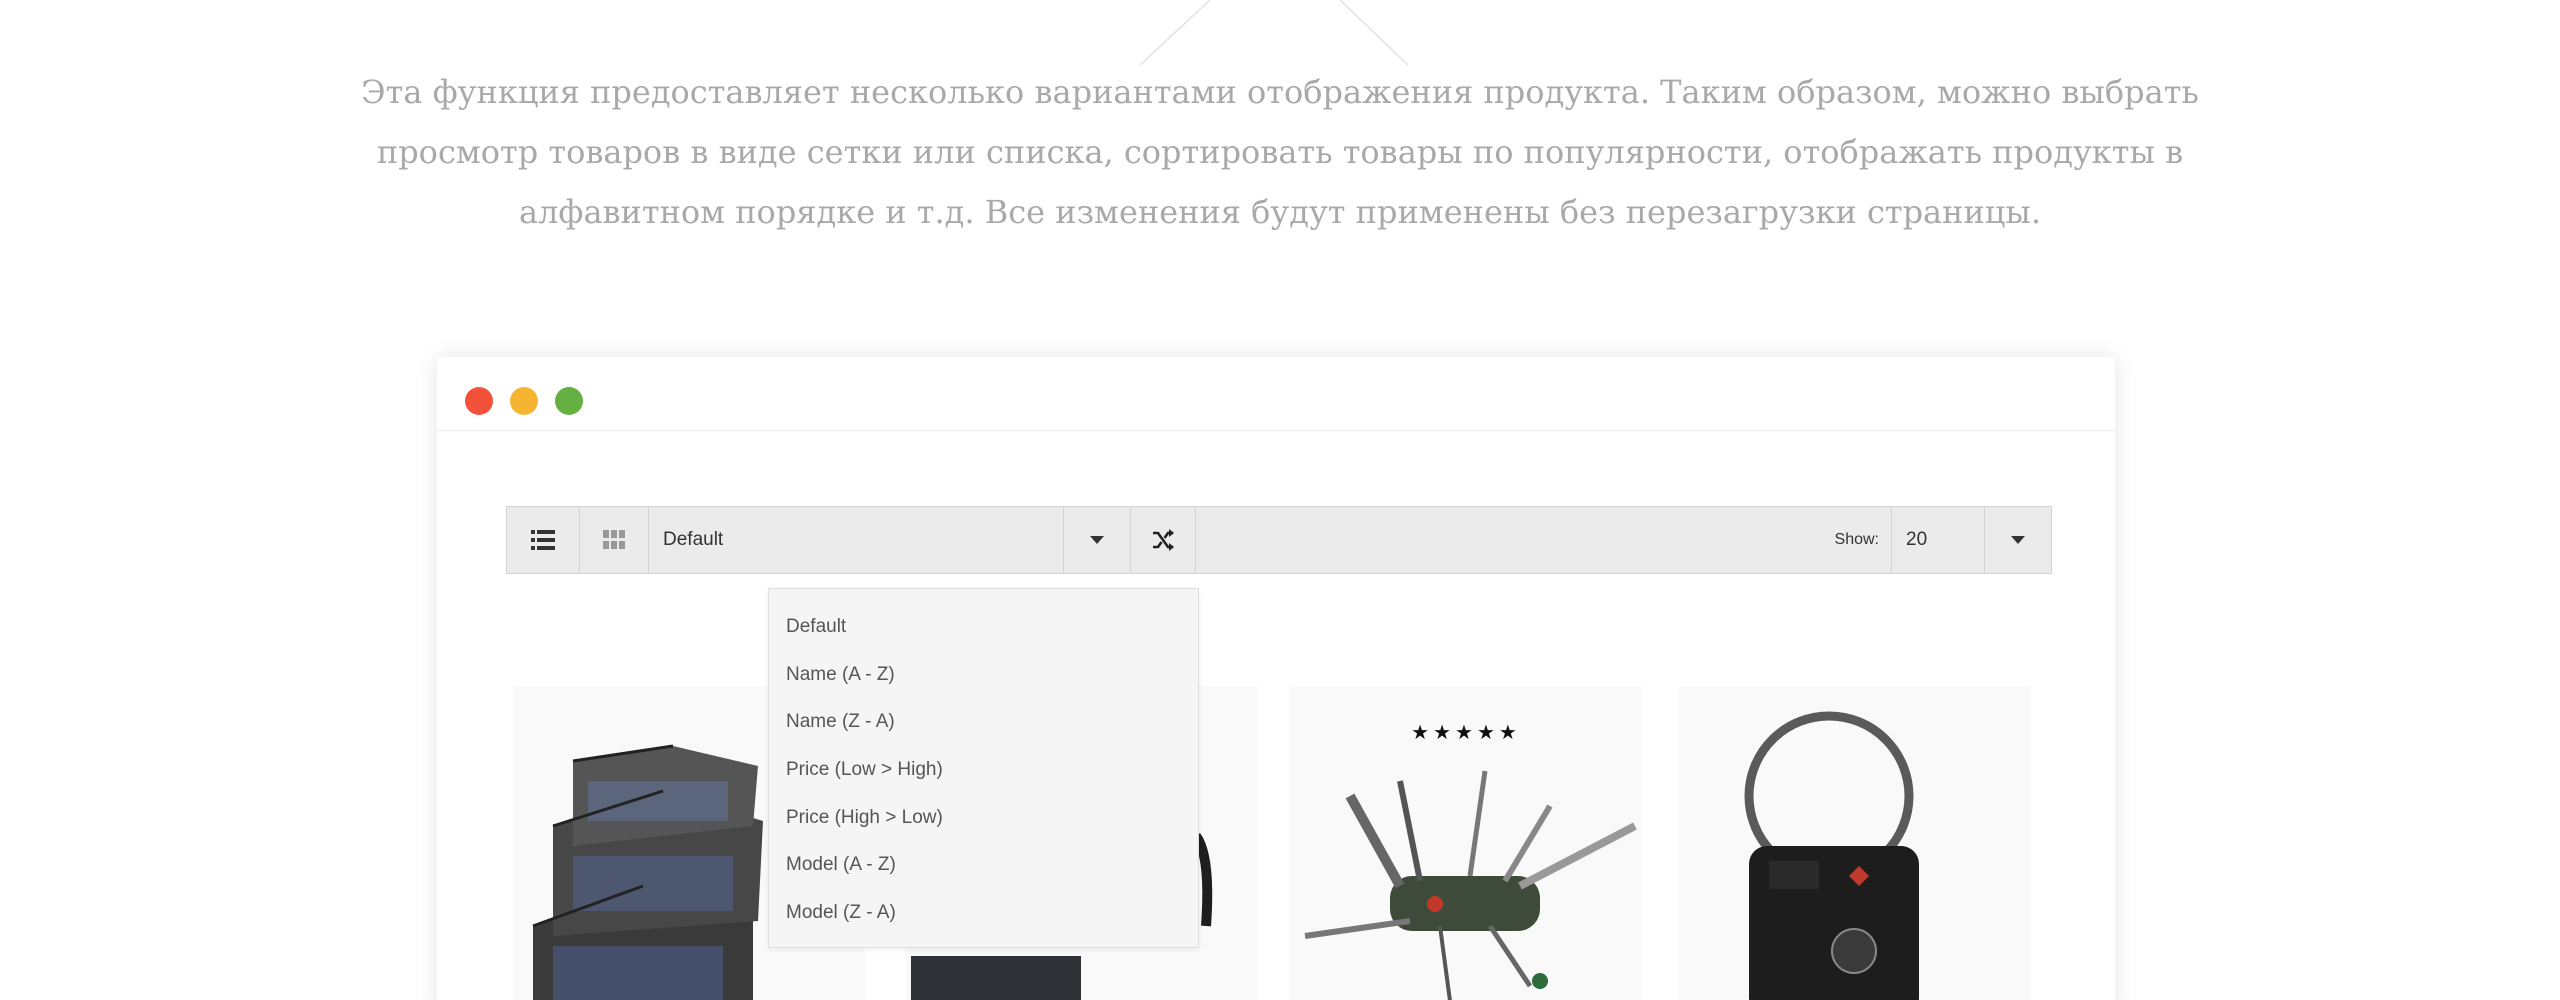  I want to click on show-count-toggle, so click(2018, 540).